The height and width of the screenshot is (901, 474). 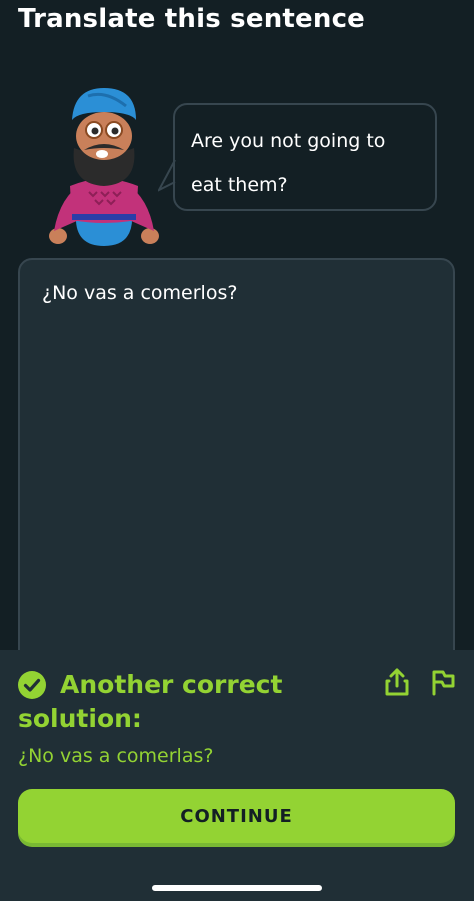 What do you see at coordinates (236, 816) in the screenshot?
I see `continue-button: CONTINUE` at bounding box center [236, 816].